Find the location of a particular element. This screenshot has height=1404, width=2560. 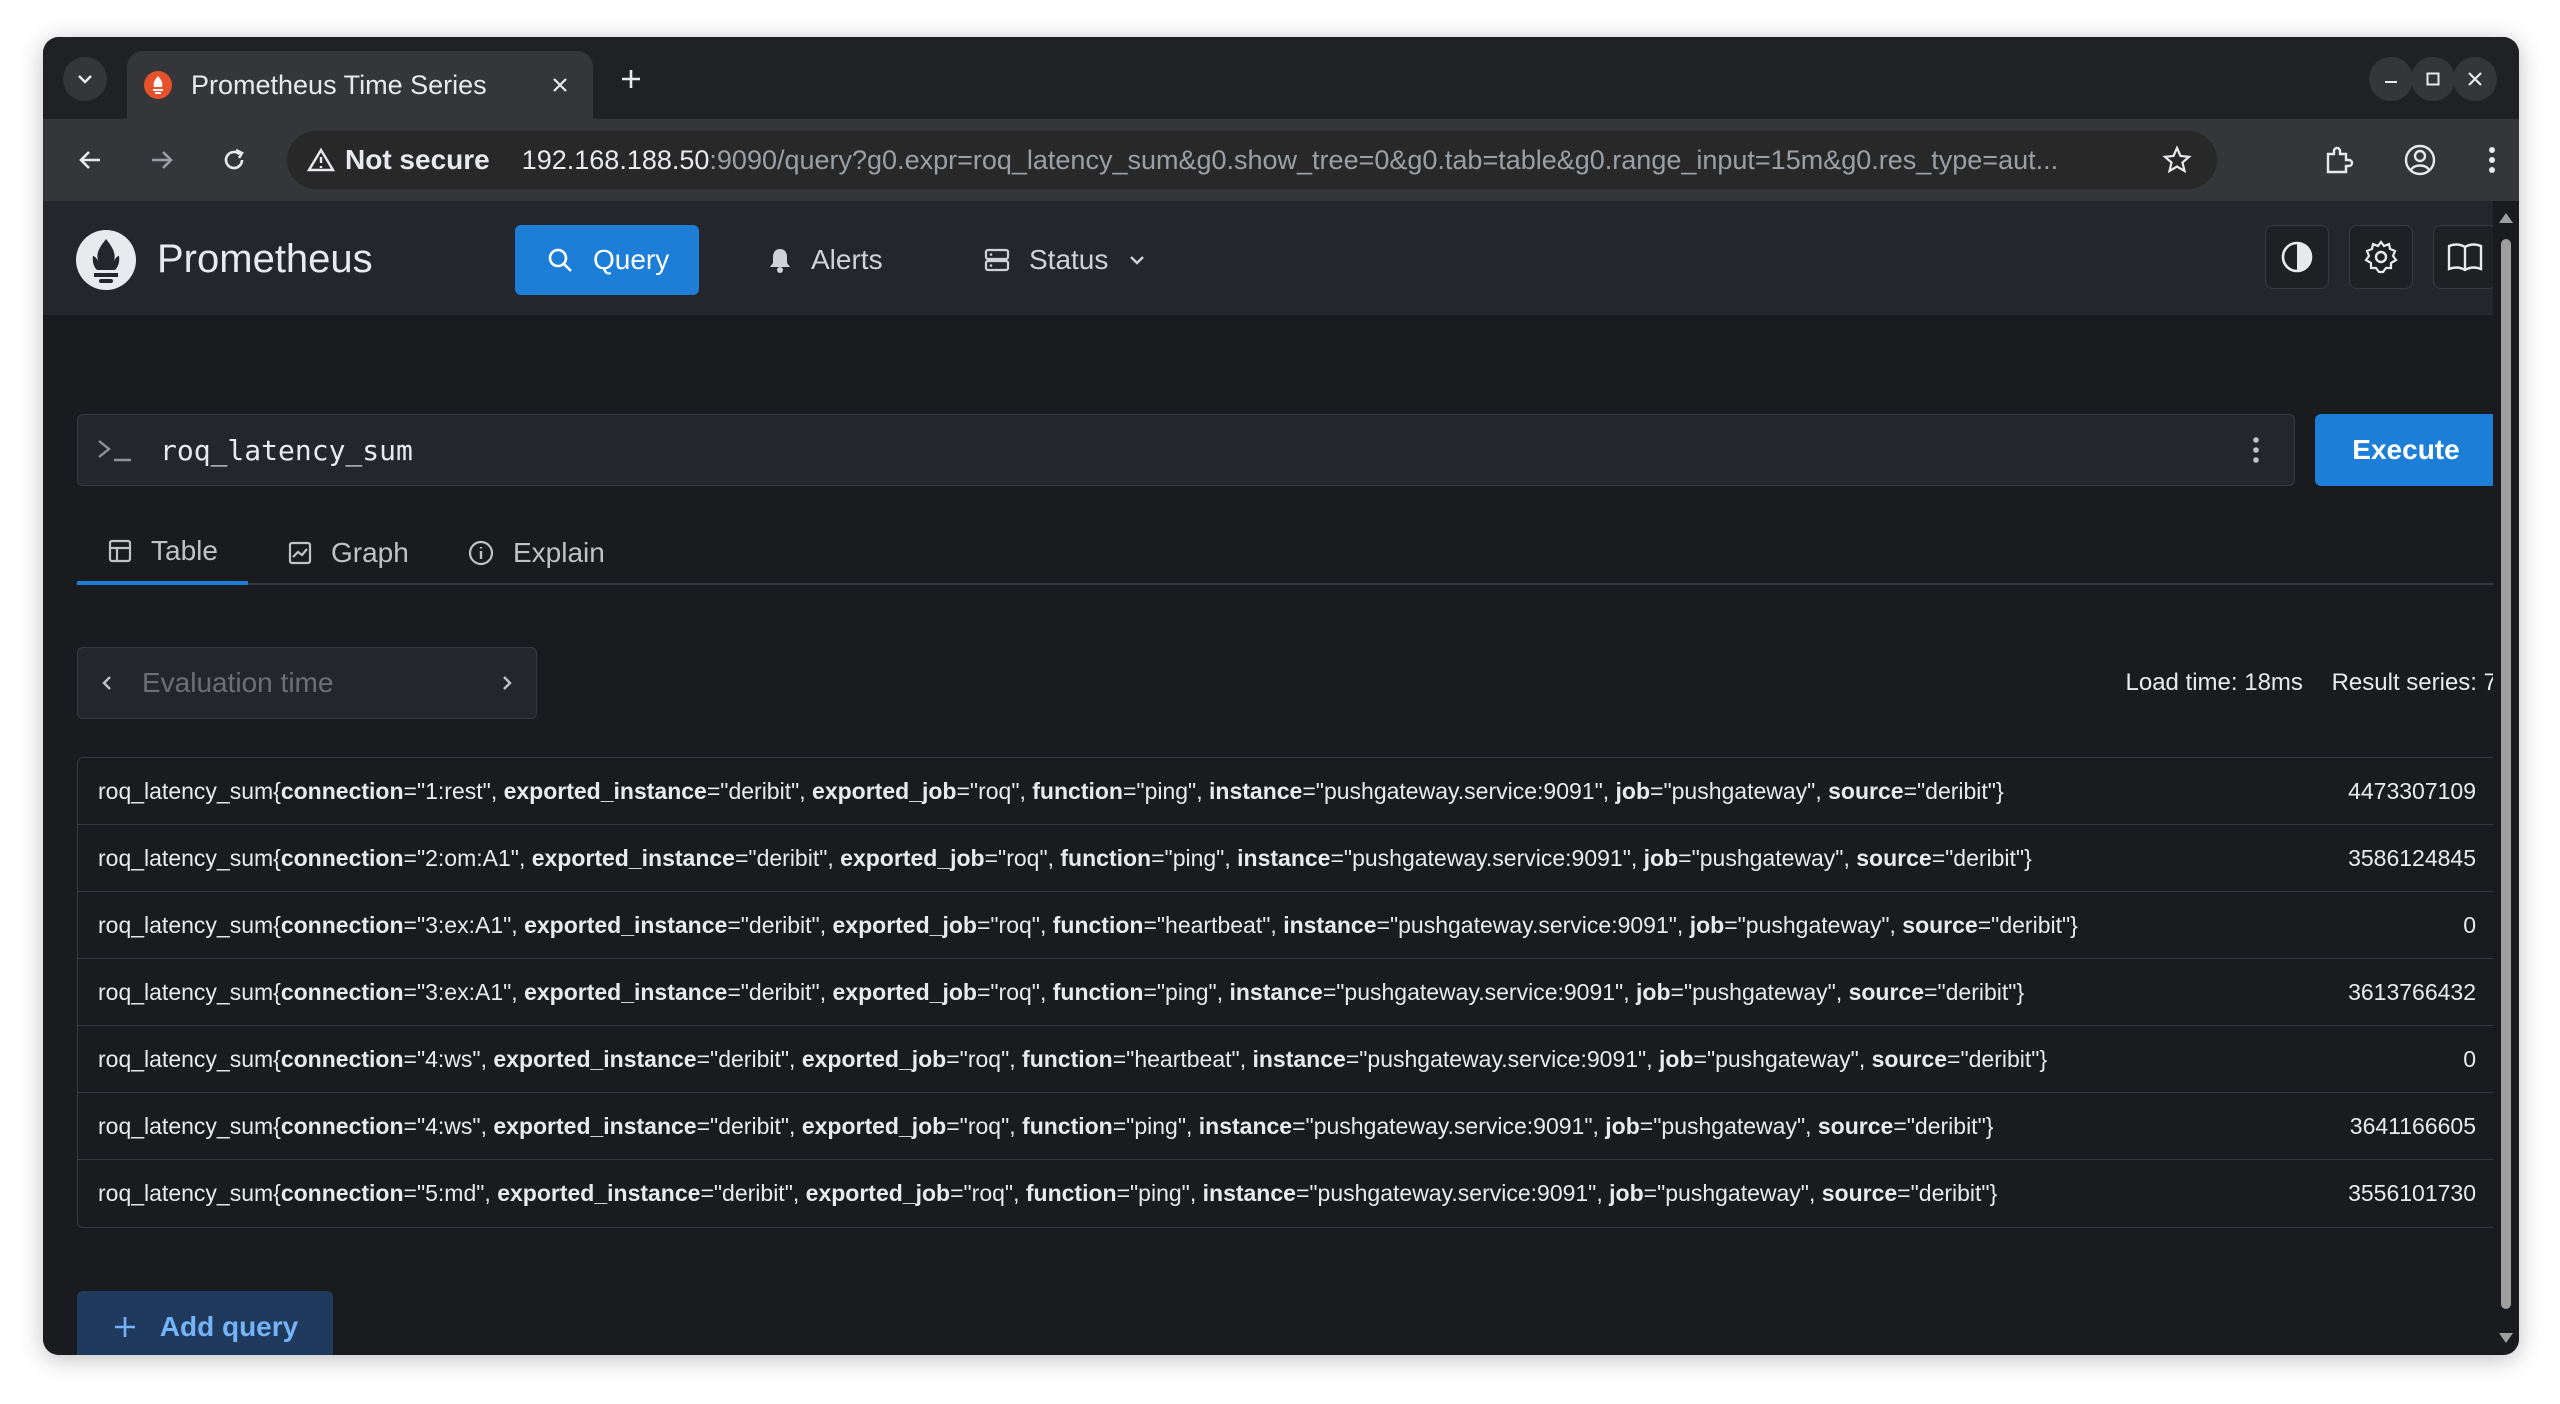

page-scrollbar is located at coordinates (2506, 778).